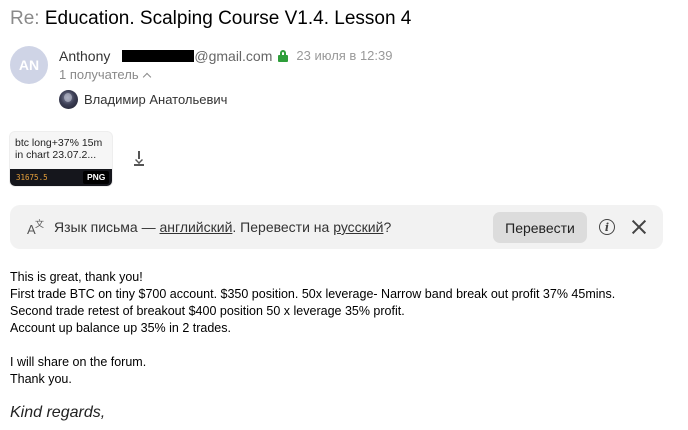 This screenshot has width=688, height=430. What do you see at coordinates (158, 56) in the screenshot?
I see `redacted-email` at bounding box center [158, 56].